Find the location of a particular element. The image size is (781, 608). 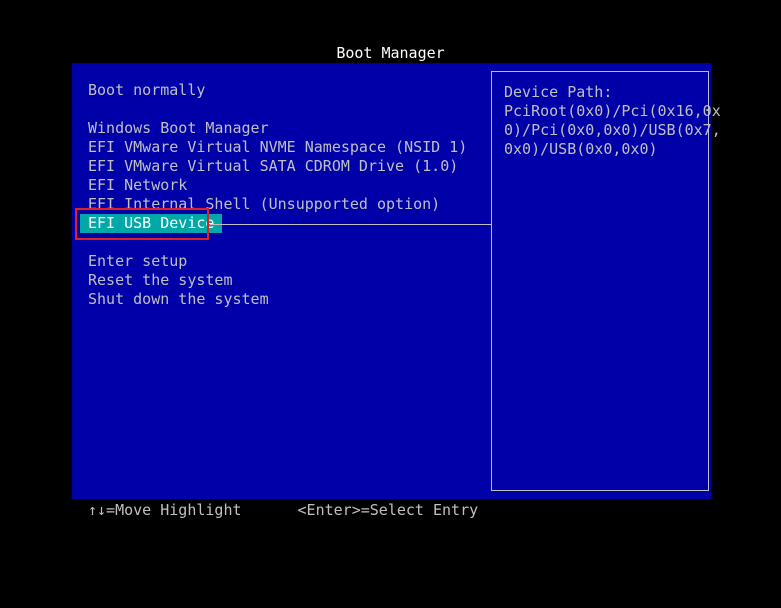

device-path-line: 0x0)/USB(0x0,0x0) is located at coordinates (581, 149).